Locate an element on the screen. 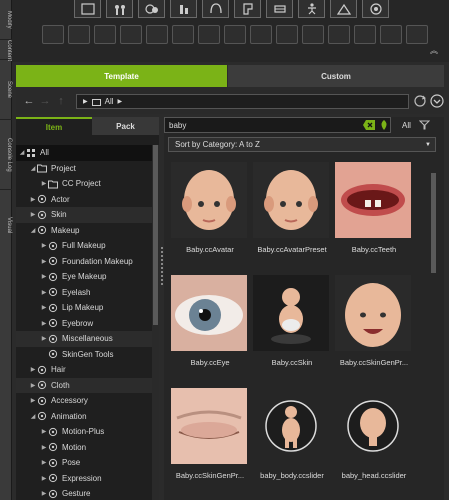 The height and width of the screenshot is (500, 449). tree-item-foundation-makeup: ▶ Foundation Makeup is located at coordinates (84, 262).